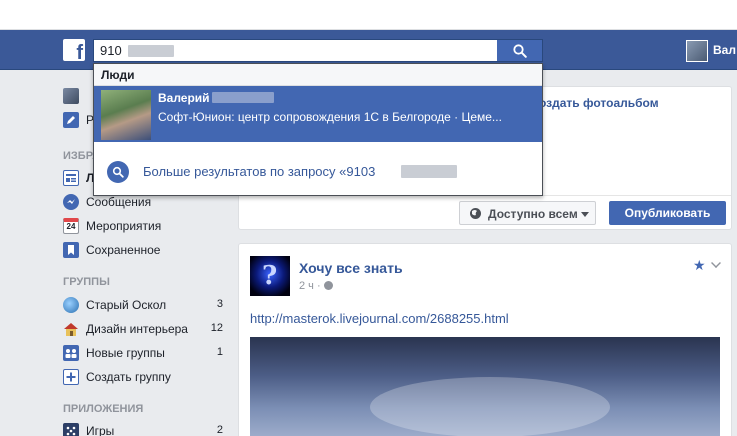  I want to click on sidebar-item-count: 12, so click(216, 328).